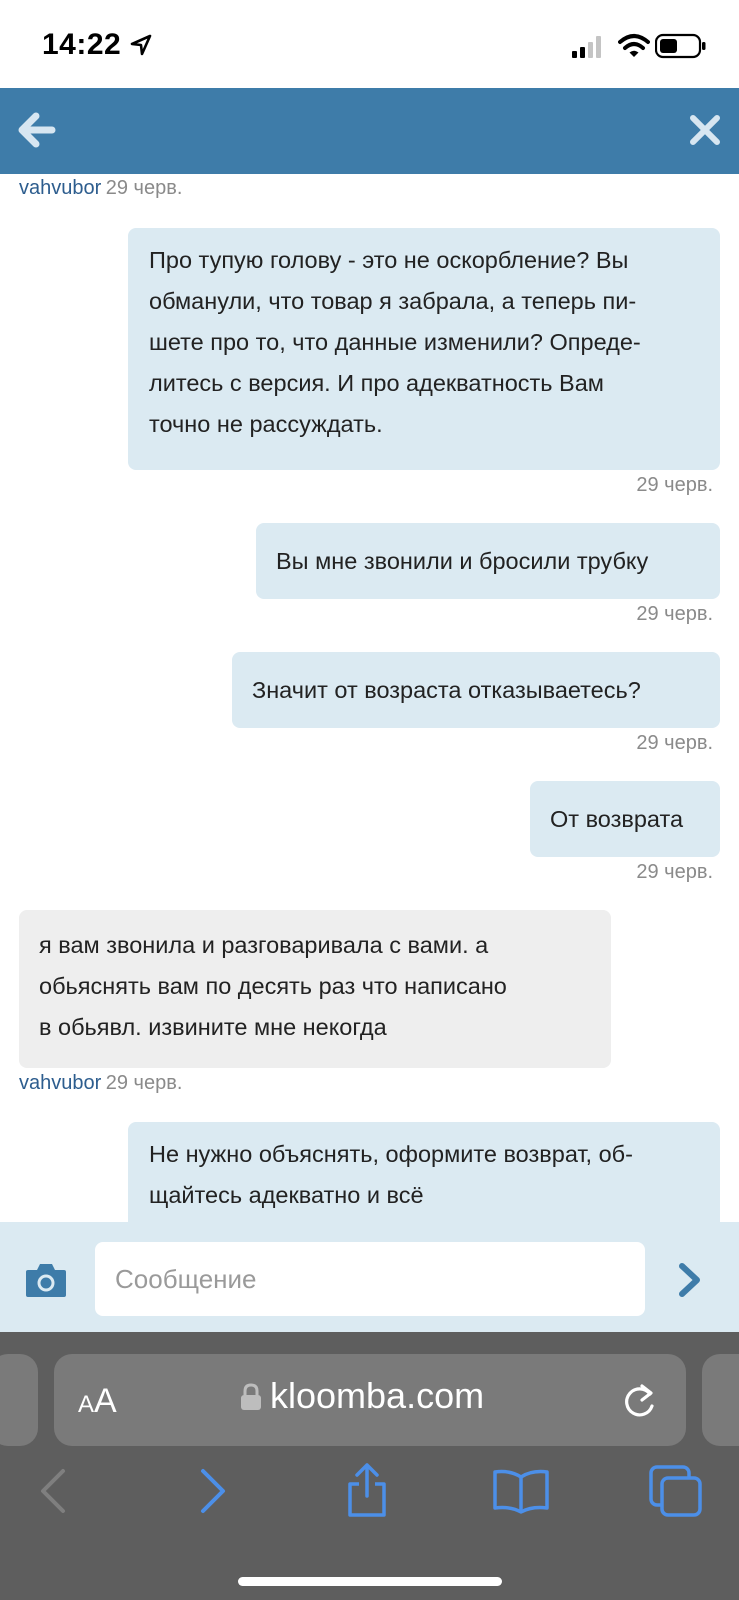 The height and width of the screenshot is (1600, 739). What do you see at coordinates (617, 819) in the screenshot?
I see `message-line: От возврата` at bounding box center [617, 819].